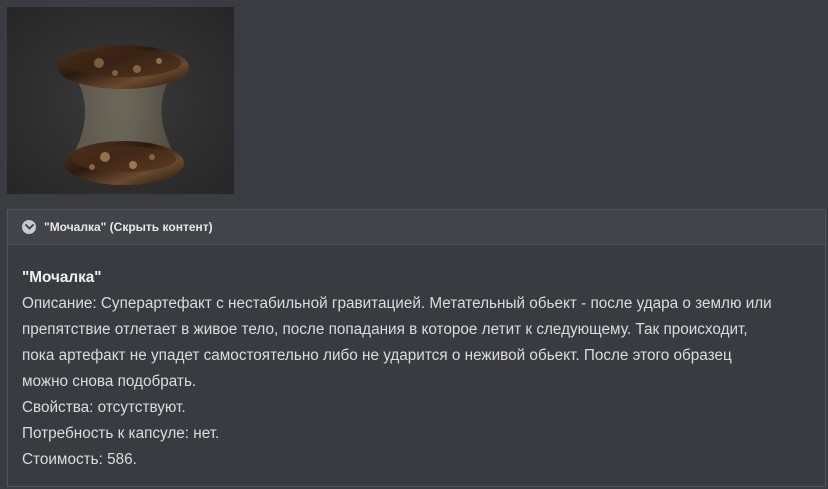 The height and width of the screenshot is (489, 828). Describe the element at coordinates (104, 407) in the screenshot. I see `properties-text: Свойства: отсутствуют.` at that location.